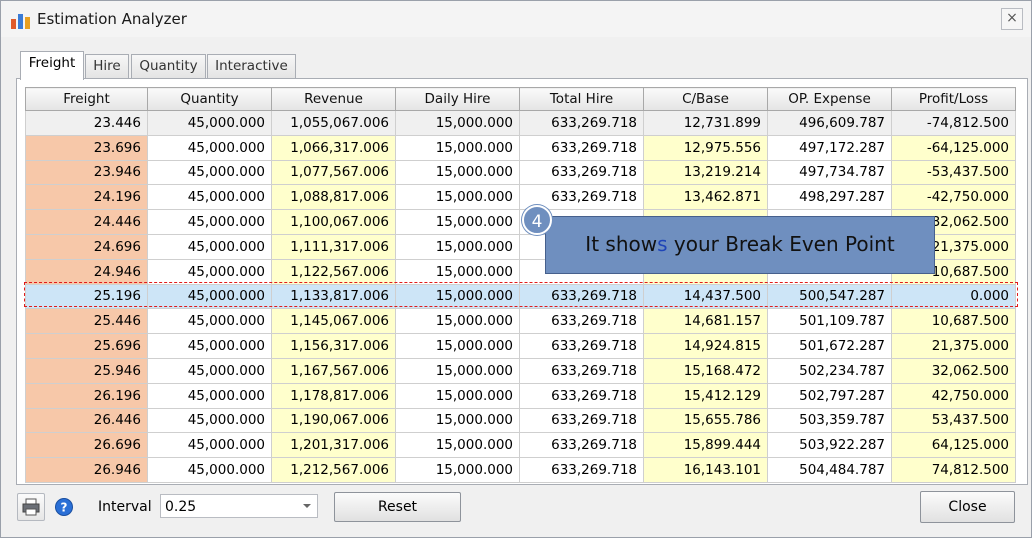  I want to click on table-cell: 15,168.472, so click(705, 370).